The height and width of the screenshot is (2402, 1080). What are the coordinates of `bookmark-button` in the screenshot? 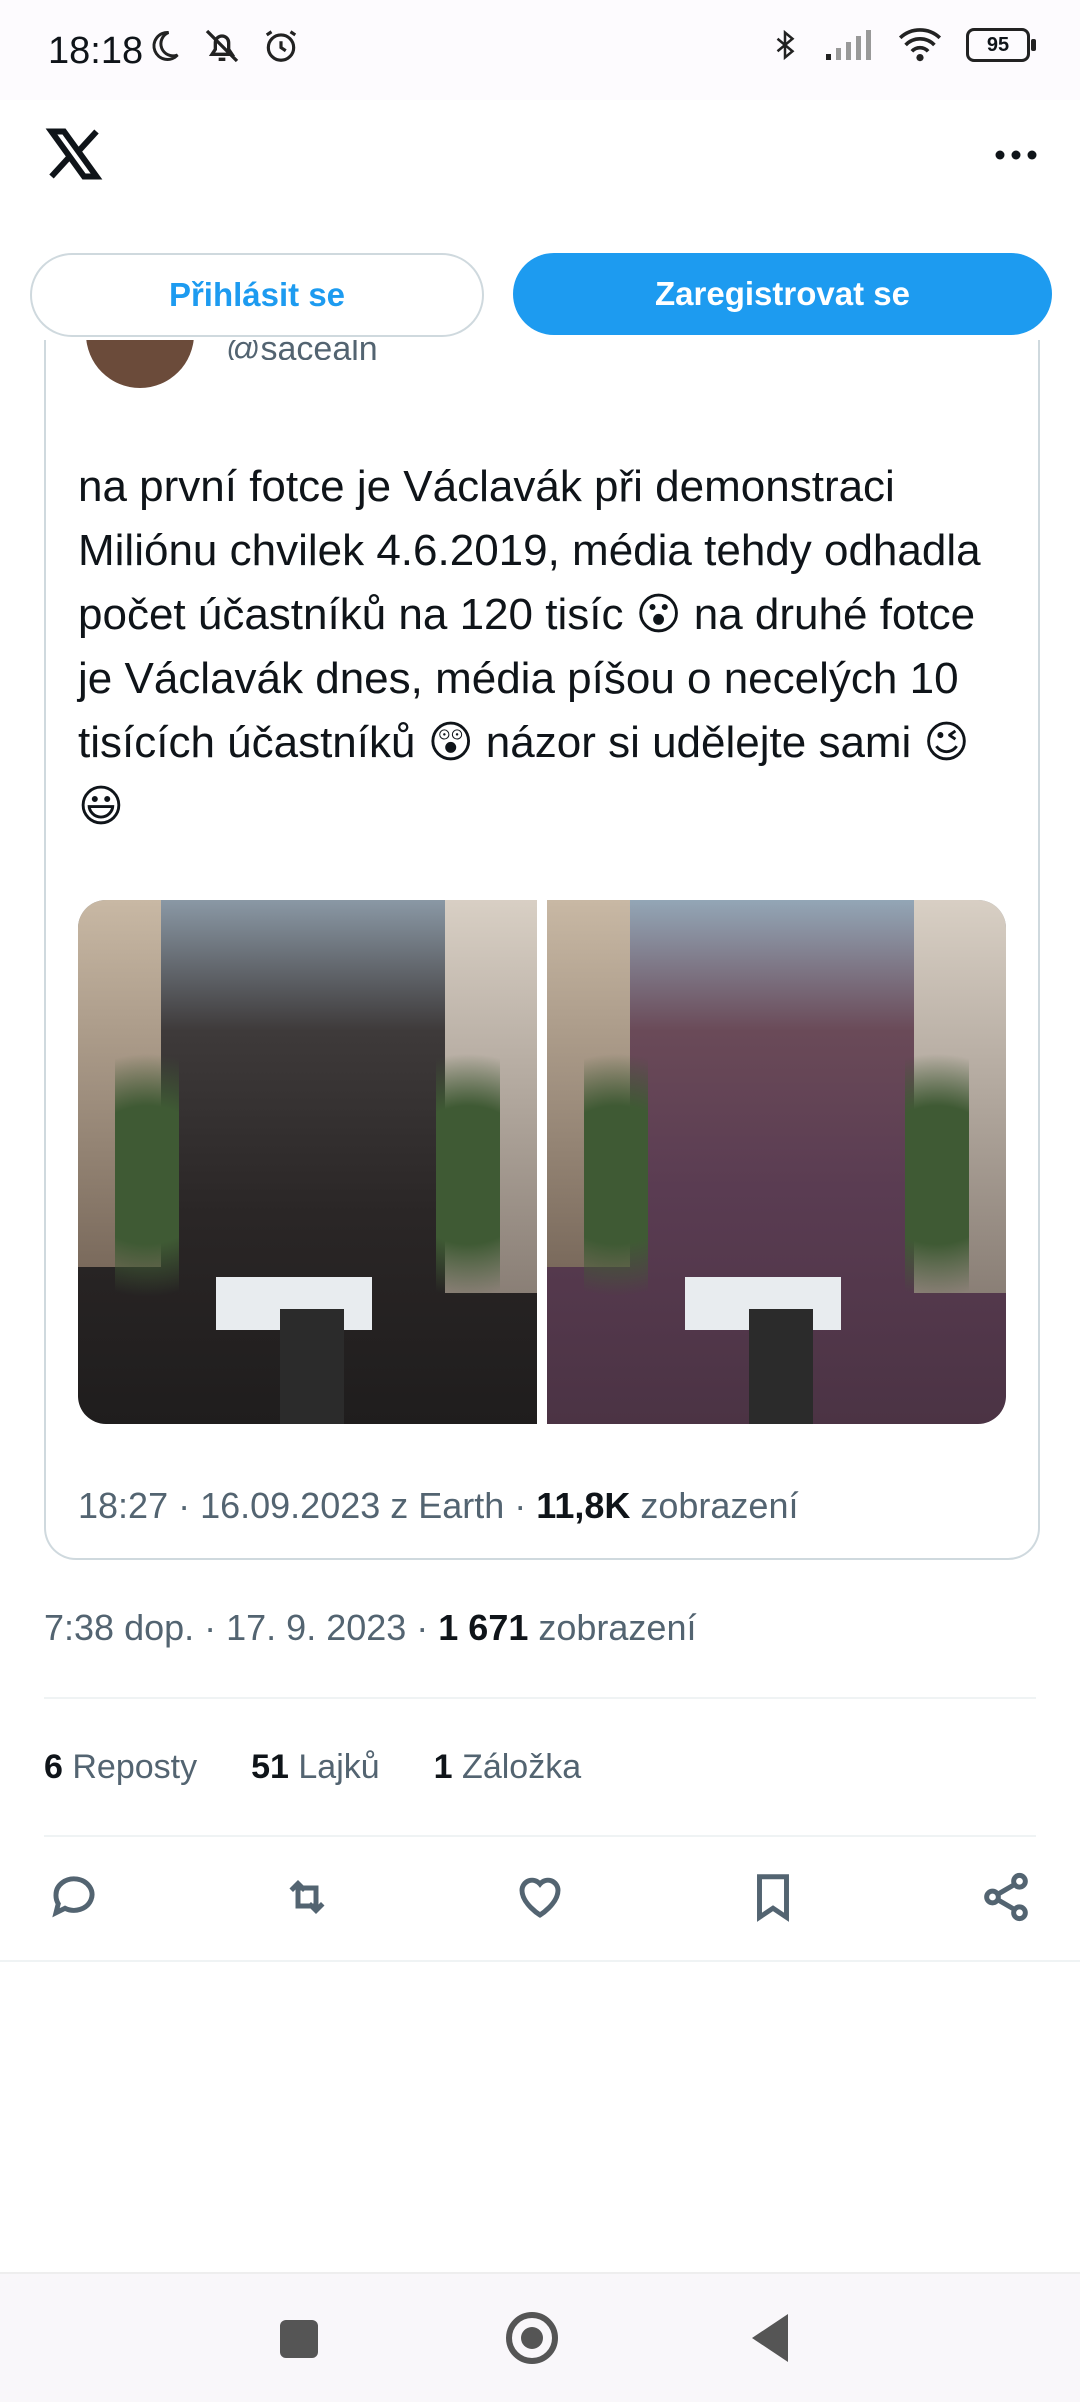 It's located at (773, 1897).